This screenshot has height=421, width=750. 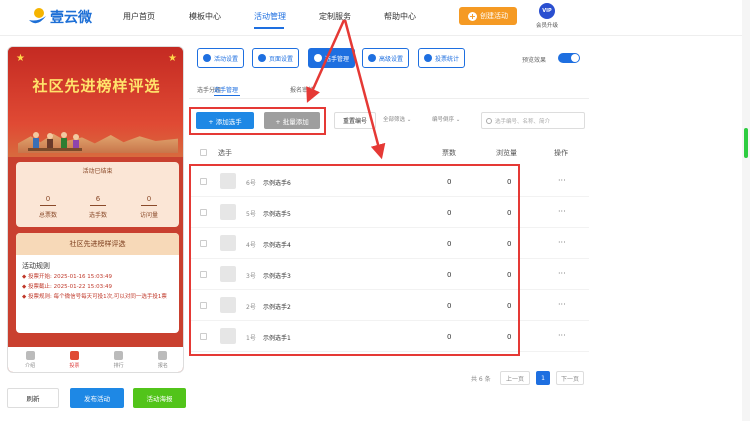 I want to click on table-header: 选手 票数 浏览量 操作, so click(x=389, y=152).